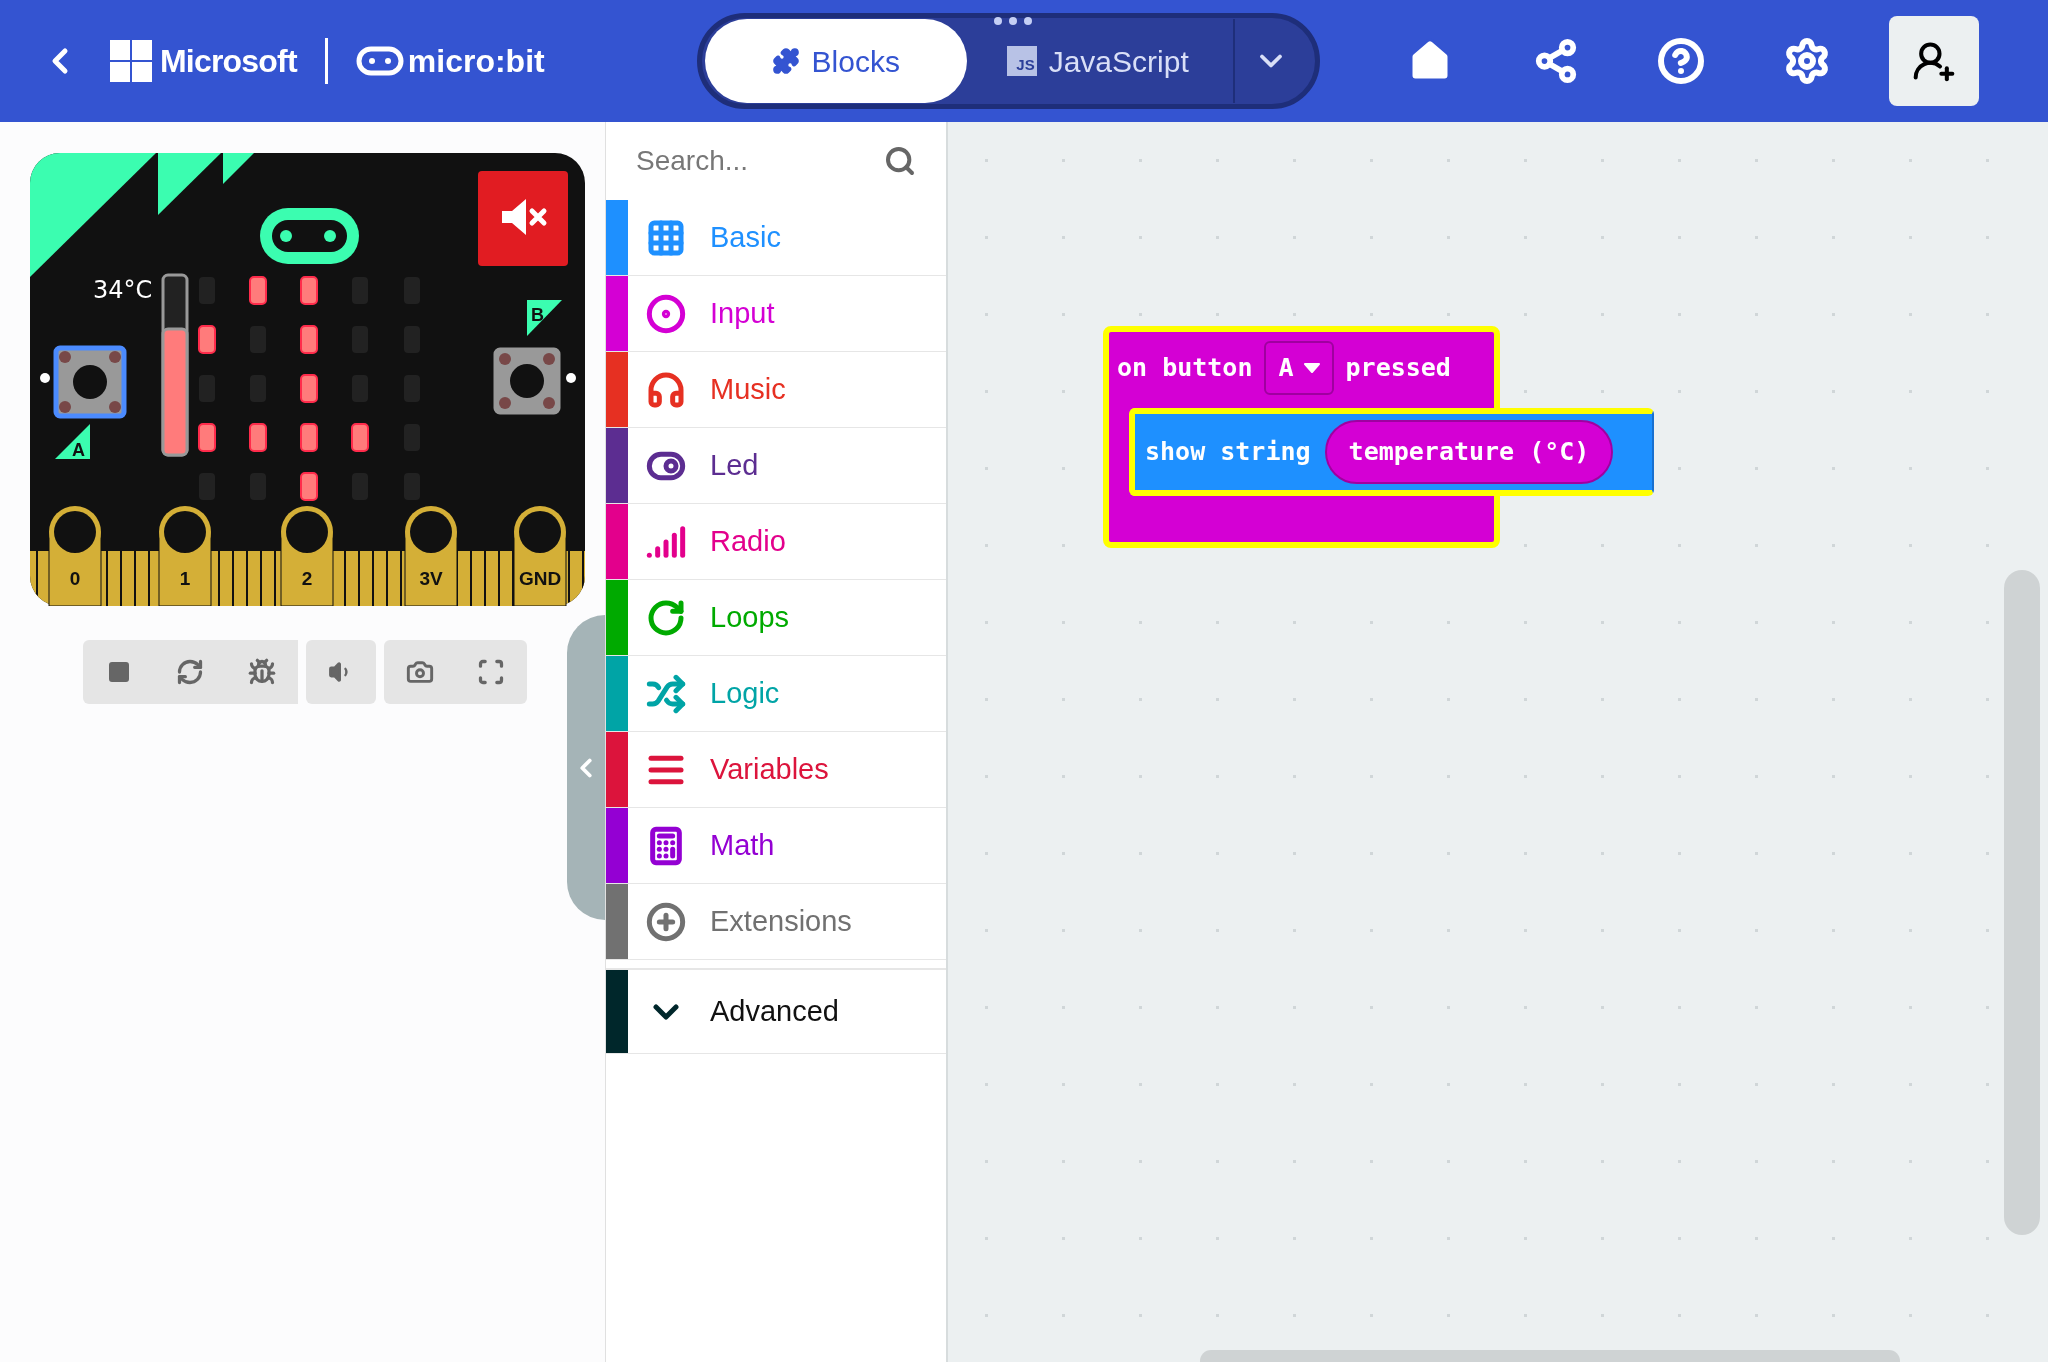 The image size is (2048, 1362). What do you see at coordinates (1228, 452) in the screenshot?
I see `block-label: show string` at bounding box center [1228, 452].